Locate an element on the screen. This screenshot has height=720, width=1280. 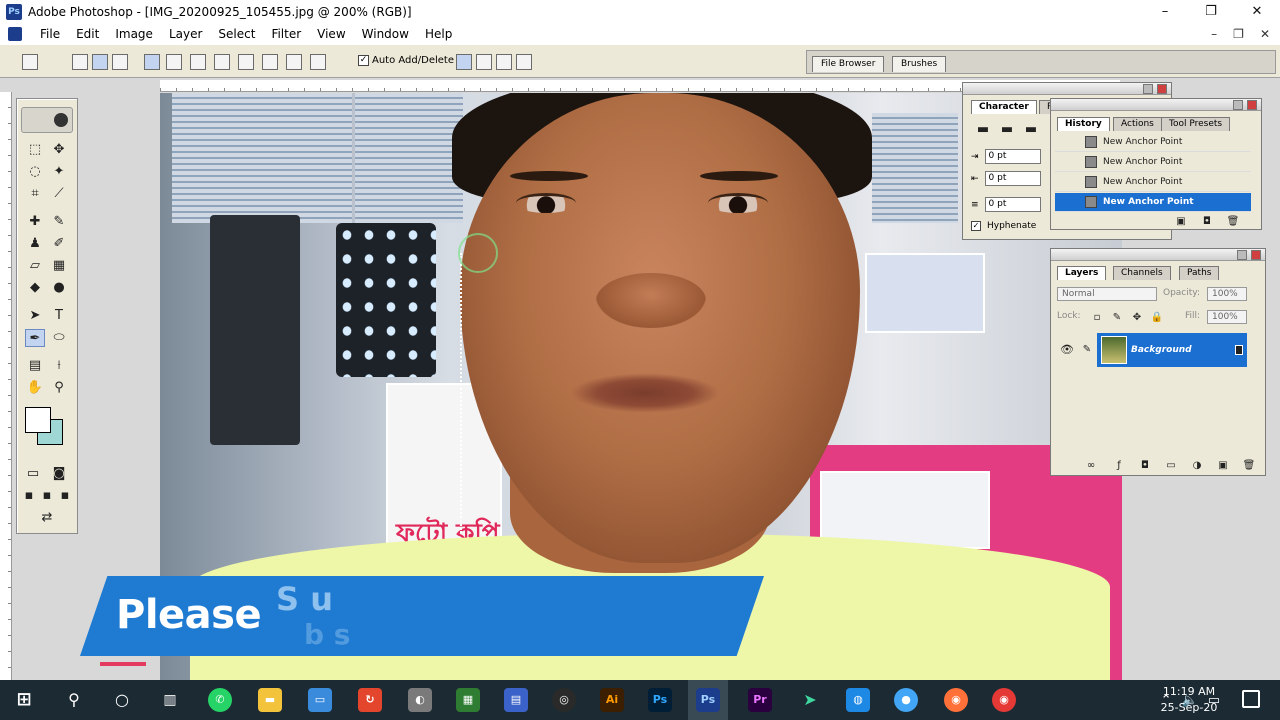
align-center-icon: ▬ is located at coordinates (1007, 130).